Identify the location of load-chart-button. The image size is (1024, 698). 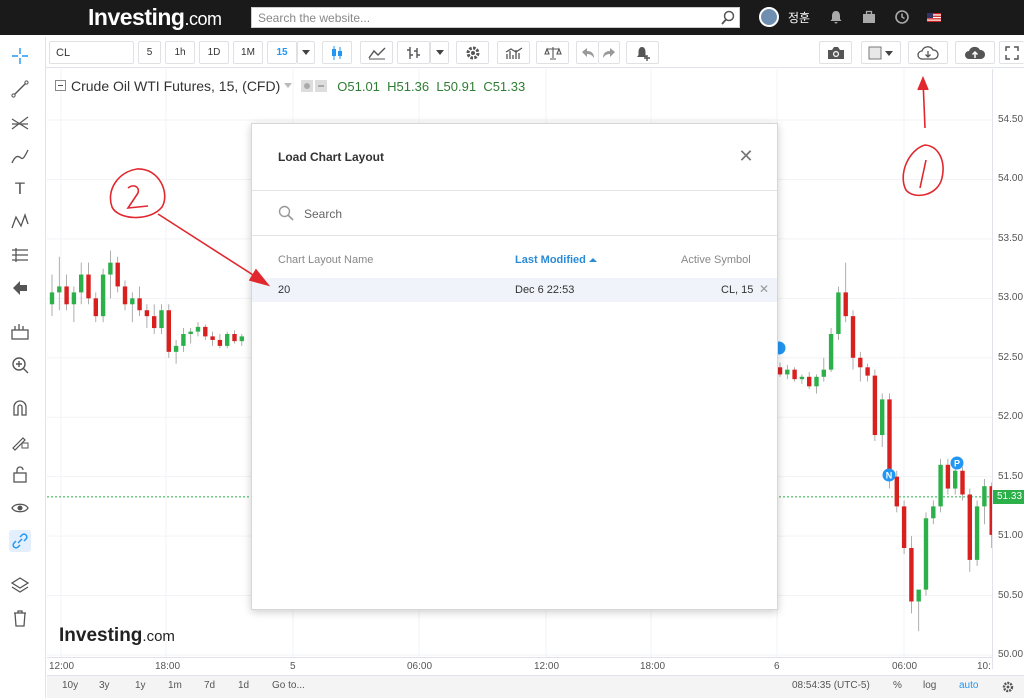
(928, 52).